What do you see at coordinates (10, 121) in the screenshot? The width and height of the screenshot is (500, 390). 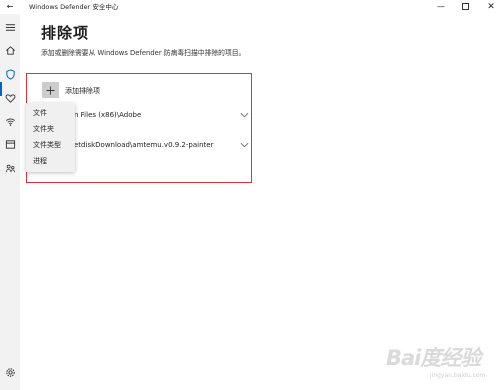 I see `wifi-icon` at bounding box center [10, 121].